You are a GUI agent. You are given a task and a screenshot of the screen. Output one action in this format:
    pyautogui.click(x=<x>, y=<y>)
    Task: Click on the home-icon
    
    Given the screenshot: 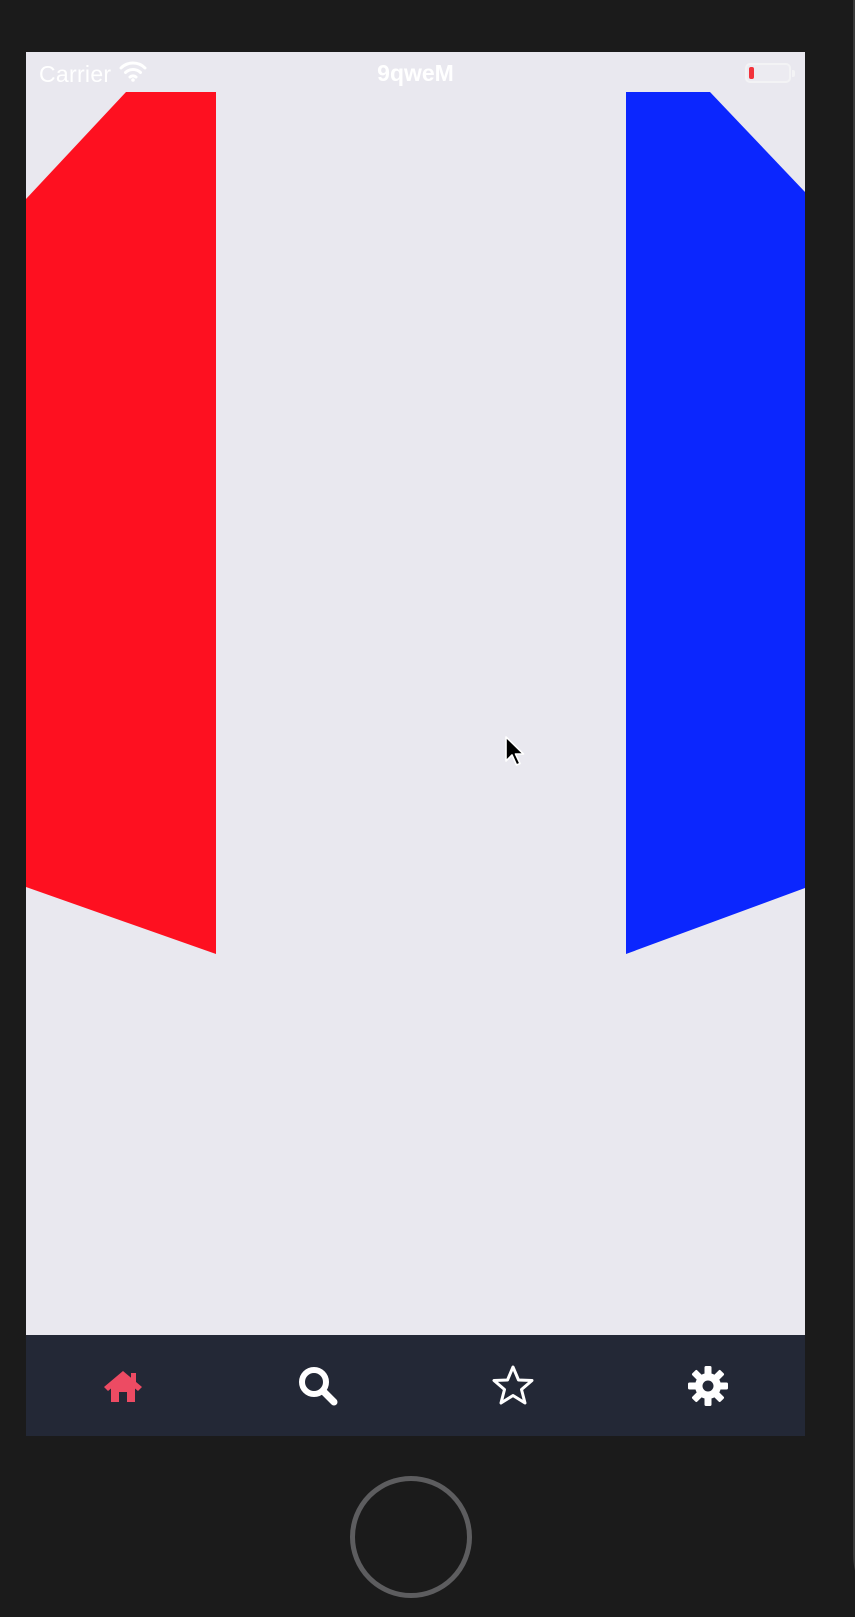 What is the action you would take?
    pyautogui.click(x=123, y=1386)
    